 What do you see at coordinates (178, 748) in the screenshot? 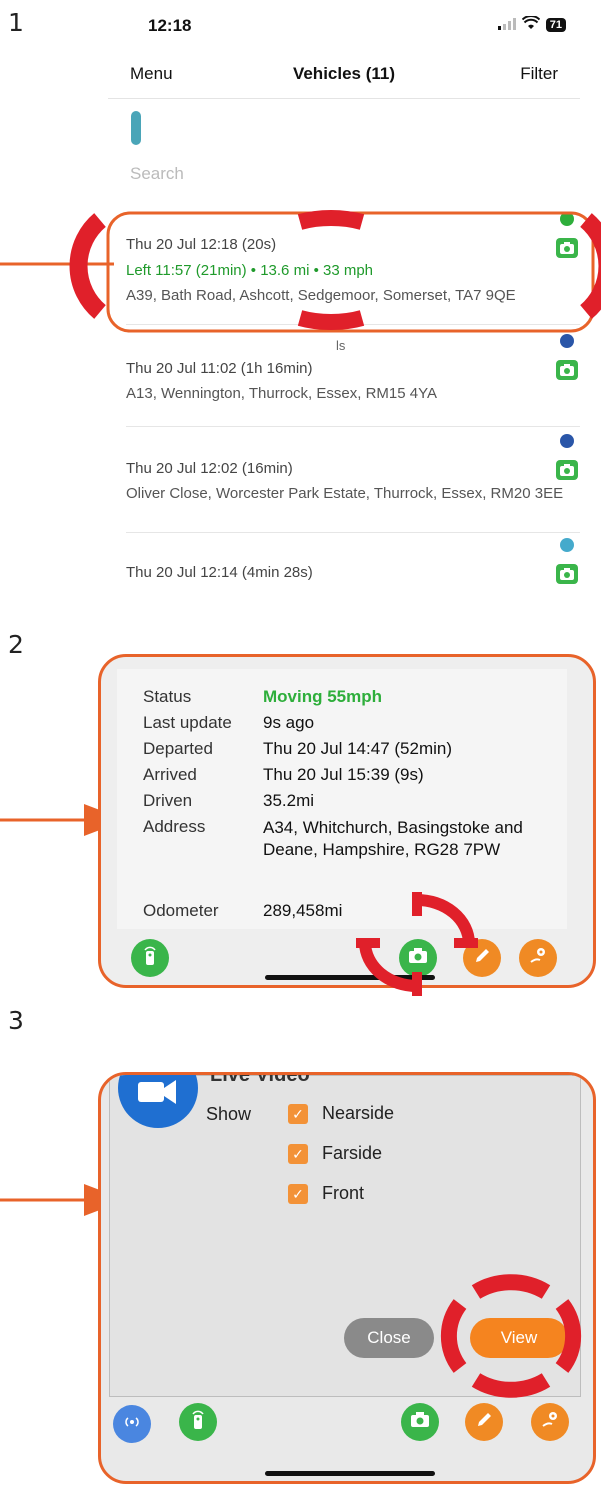
I see `departed-label: Departed` at bounding box center [178, 748].